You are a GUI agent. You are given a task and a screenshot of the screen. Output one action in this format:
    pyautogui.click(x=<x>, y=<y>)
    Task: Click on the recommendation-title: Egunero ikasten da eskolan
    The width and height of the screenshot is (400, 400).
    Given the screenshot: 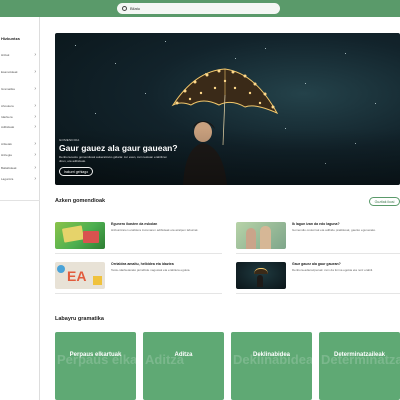 What is the action you would take?
    pyautogui.click(x=134, y=224)
    